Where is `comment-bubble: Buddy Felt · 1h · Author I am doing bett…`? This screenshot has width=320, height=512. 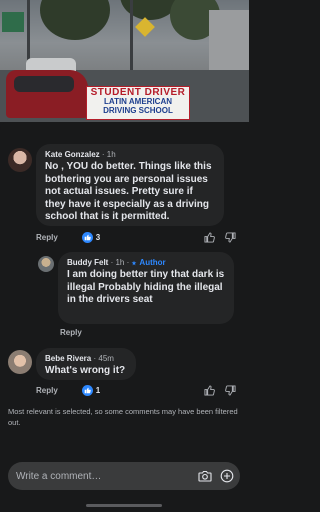
comment-bubble: Buddy Felt · 1h · Author I am doing bett… is located at coordinates (146, 288).